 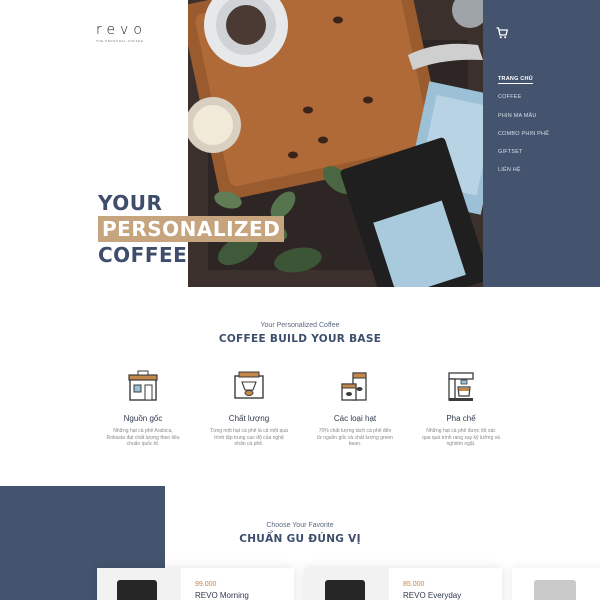 I want to click on feature-name: Các loại hạt, so click(x=355, y=418).